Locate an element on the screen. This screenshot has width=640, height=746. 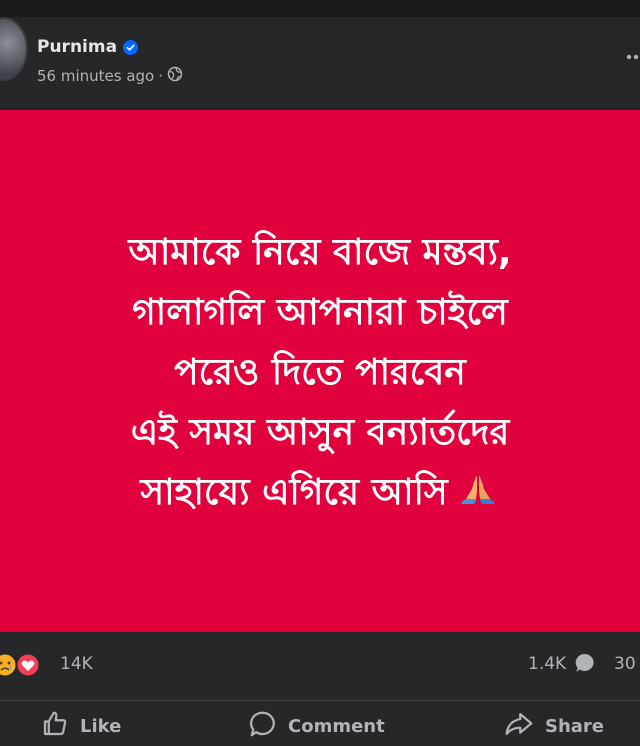
post-actions: Like Comment Share is located at coordinates (320, 723).